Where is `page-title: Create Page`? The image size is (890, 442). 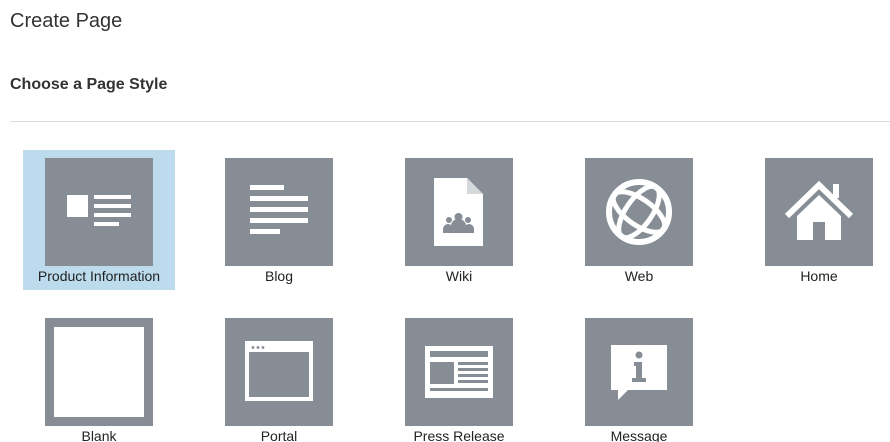
page-title: Create Page is located at coordinates (66, 21).